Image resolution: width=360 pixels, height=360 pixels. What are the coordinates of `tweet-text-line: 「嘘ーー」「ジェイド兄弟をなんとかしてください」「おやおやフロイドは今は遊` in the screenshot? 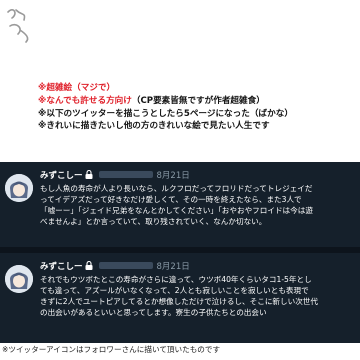 It's located at (176, 210).